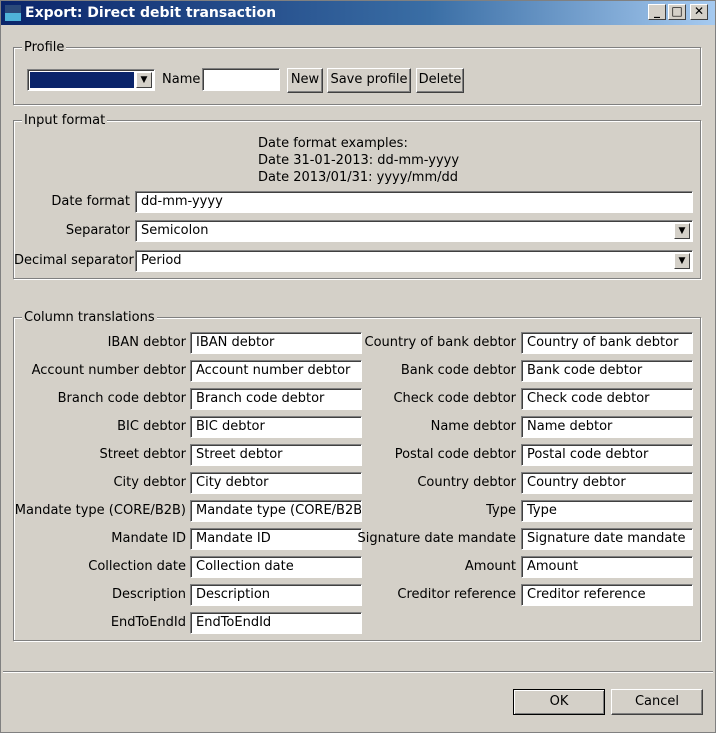  Describe the element at coordinates (44, 47) in the screenshot. I see `profile-legend: Profile` at that location.